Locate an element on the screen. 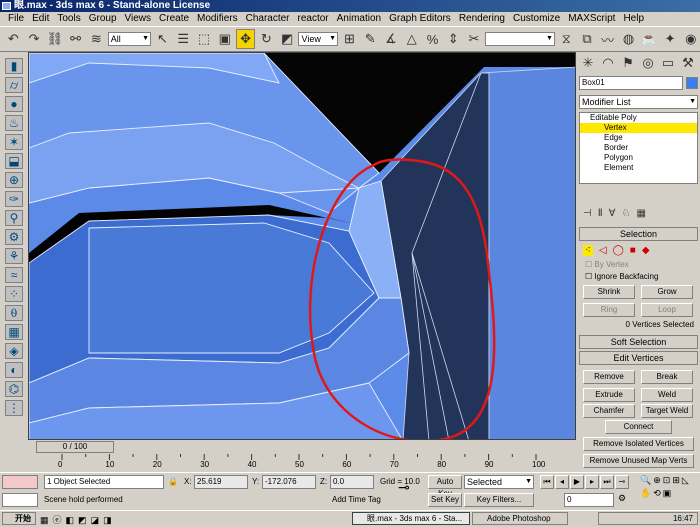  percent-snap-icon: % is located at coordinates (432, 39).